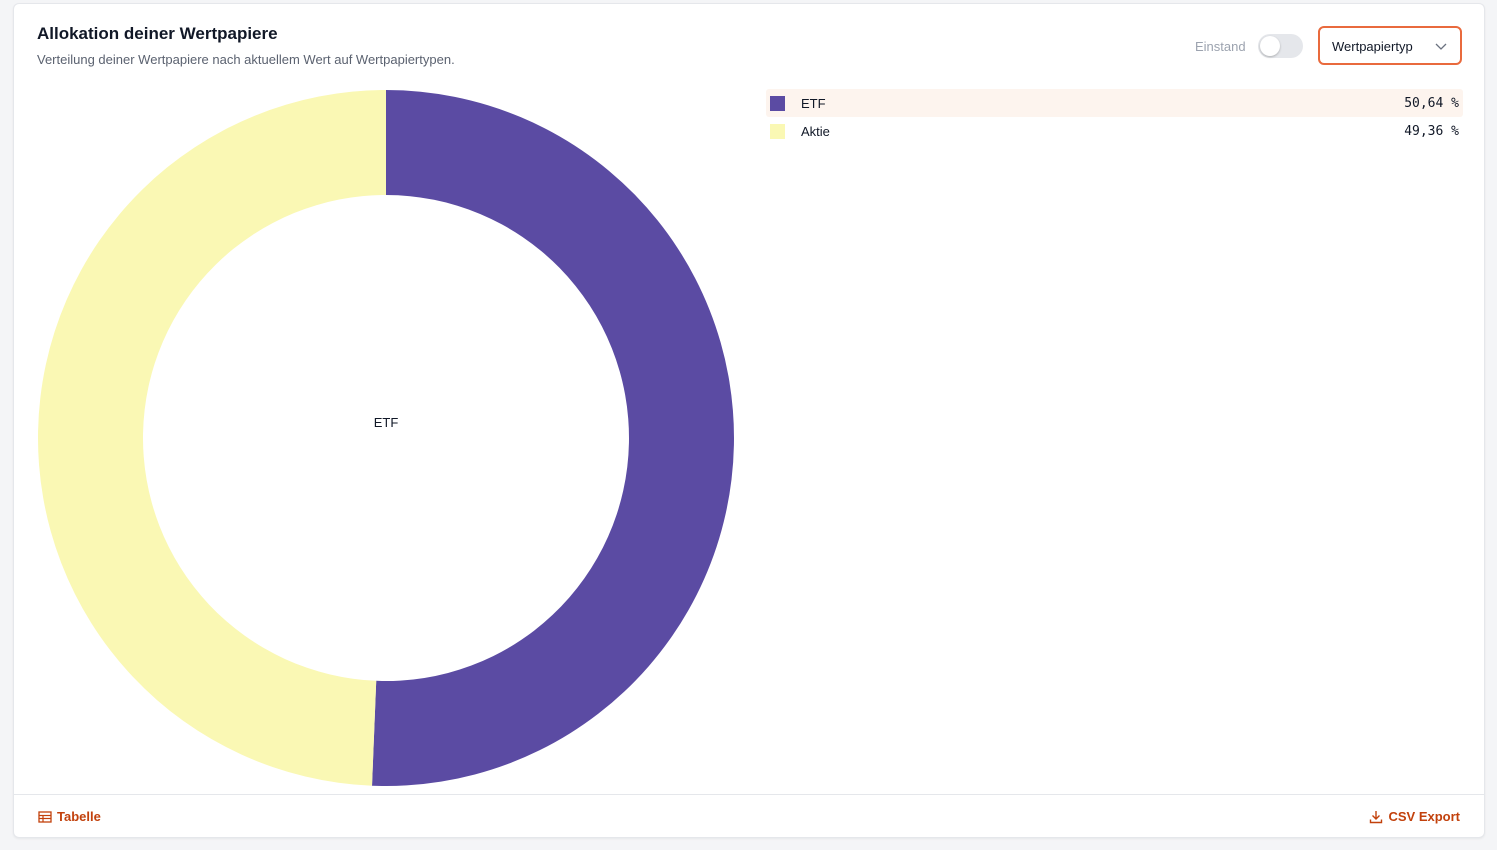  Describe the element at coordinates (45, 816) in the screenshot. I see `table-icon` at that location.